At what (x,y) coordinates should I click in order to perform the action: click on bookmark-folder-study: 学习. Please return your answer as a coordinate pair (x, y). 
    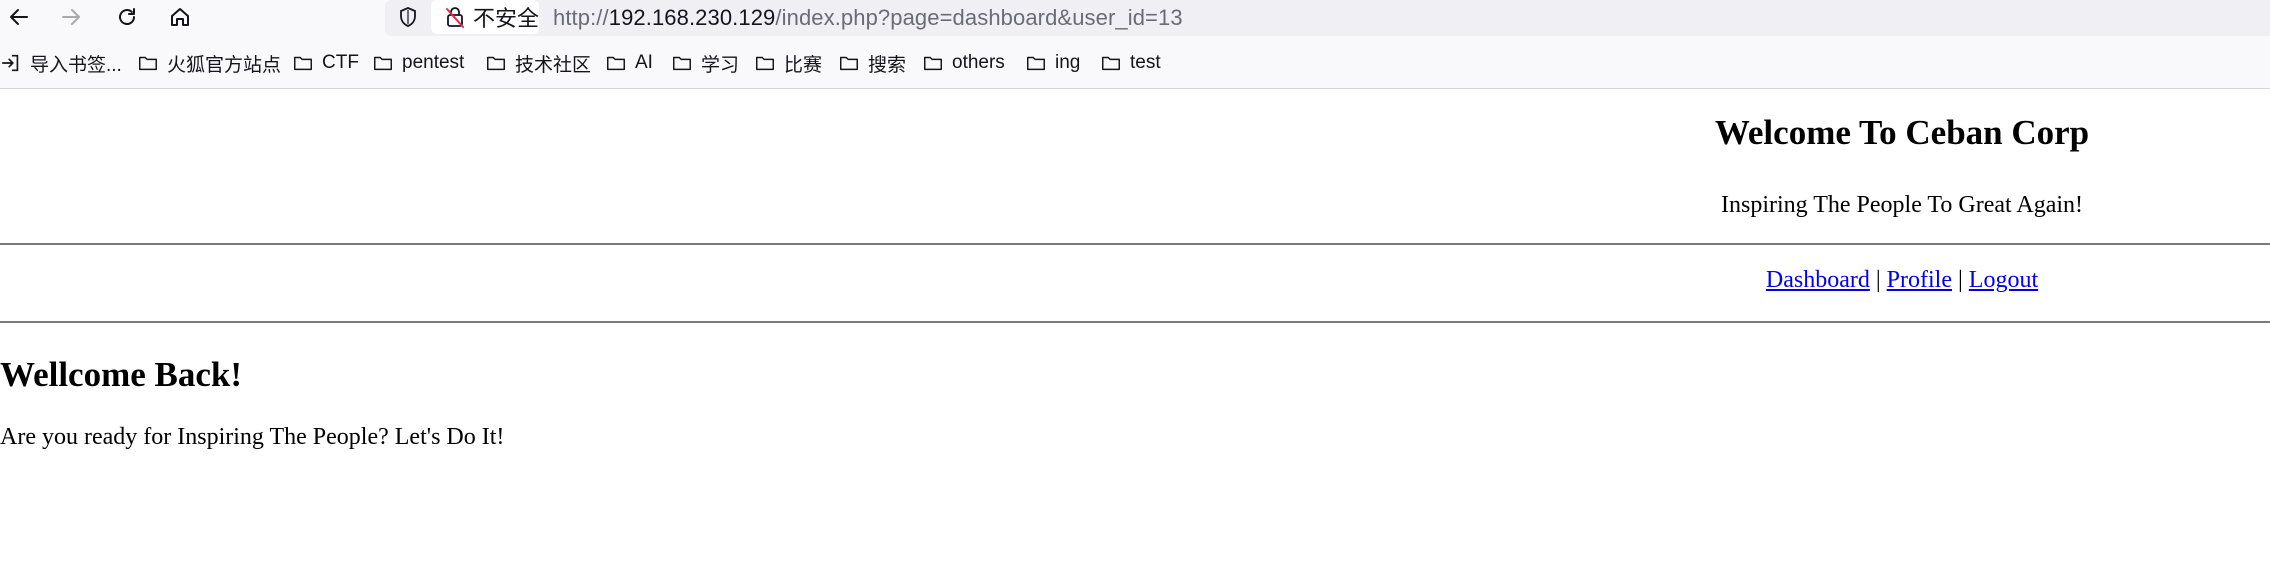
    Looking at the image, I should click on (705, 63).